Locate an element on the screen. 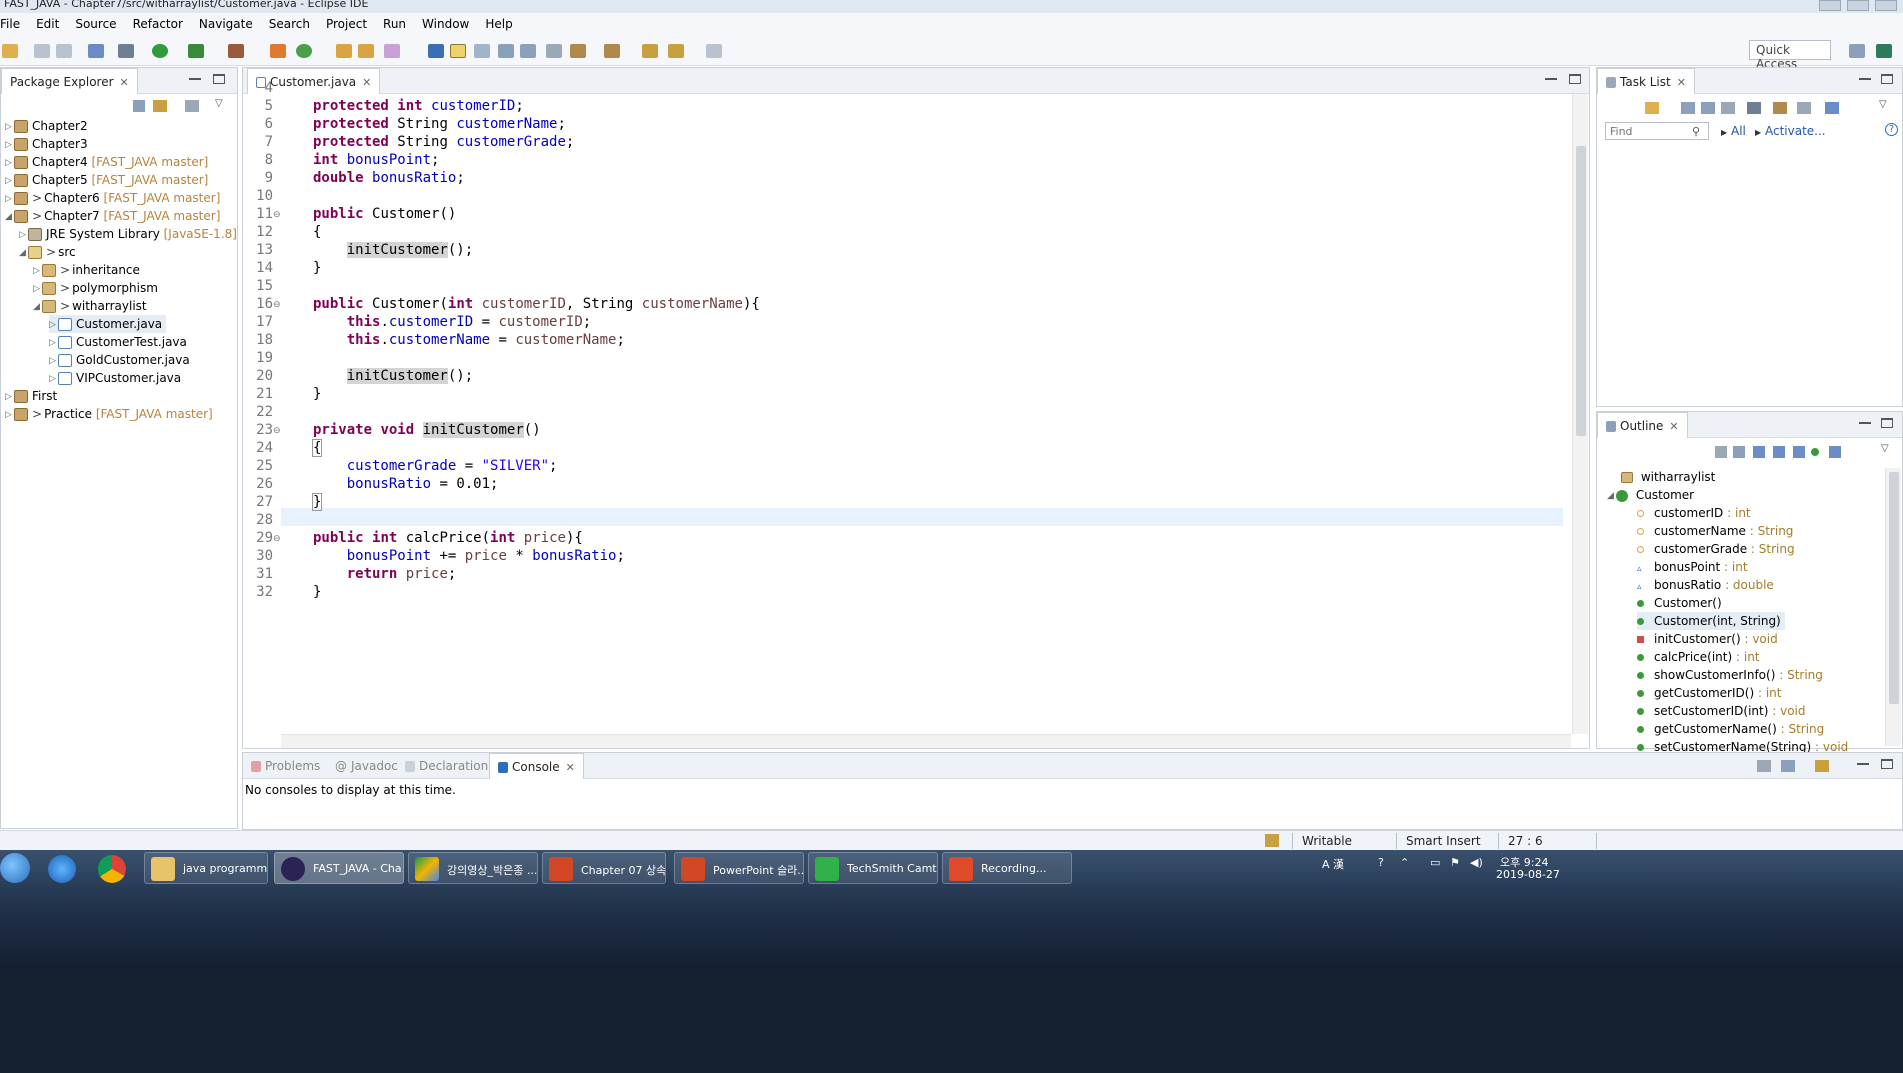 This screenshot has width=1903, height=1073. tree-item-vipcustomer-java: ▷ VIPCustomer.java is located at coordinates (115, 378).